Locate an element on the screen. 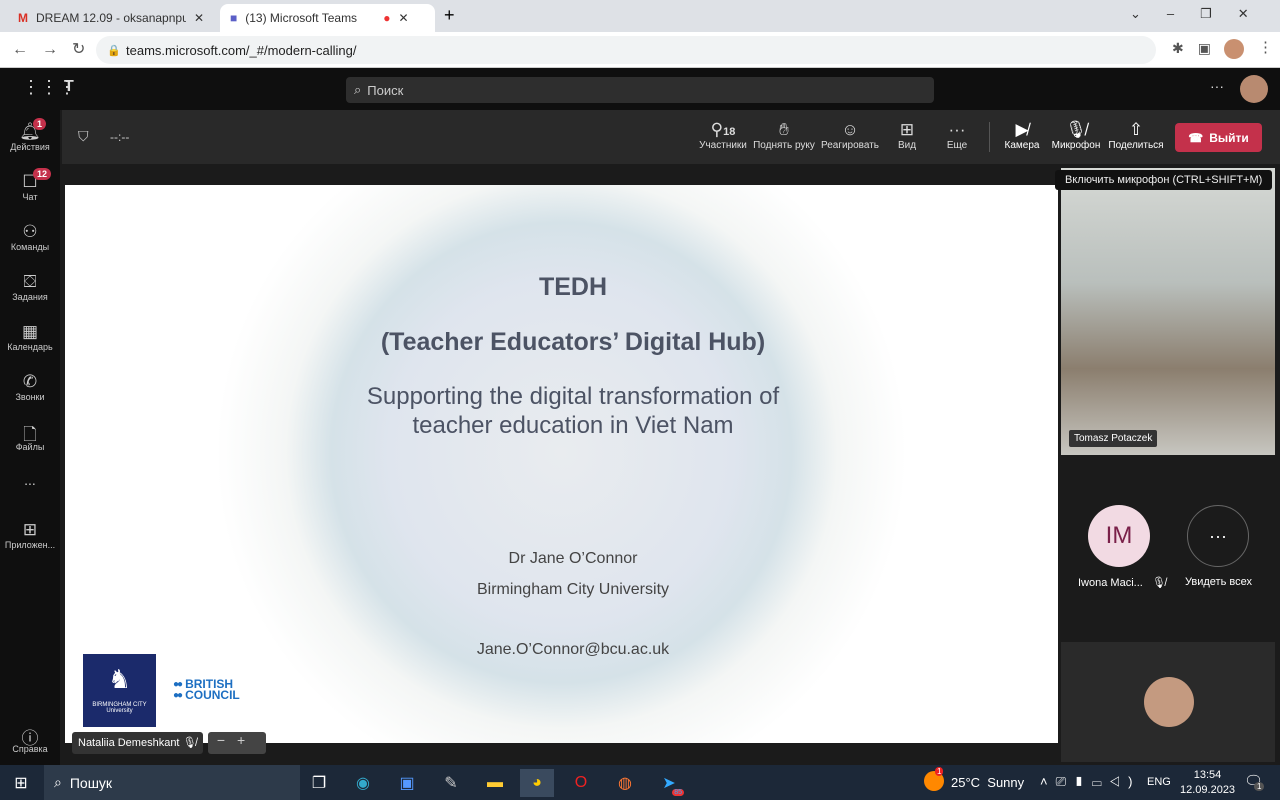  start-icon: ⊞ is located at coordinates (21, 783).